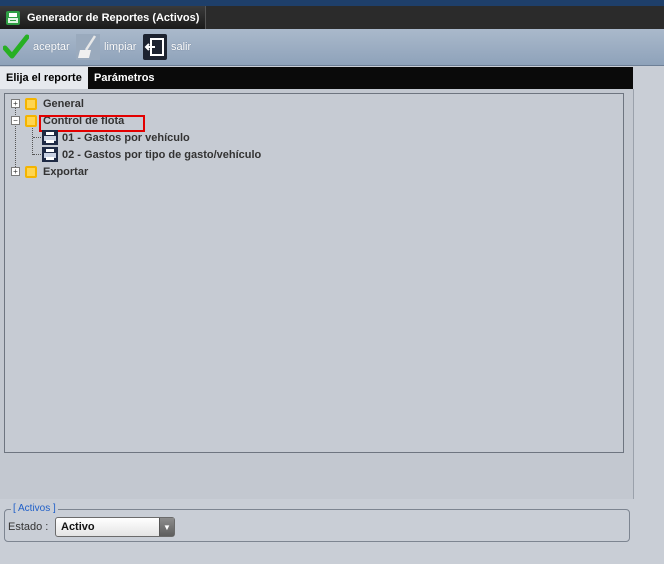 This screenshot has width=664, height=564. I want to click on window-titlebar: Generador de Reportes (Activos), so click(332, 17).